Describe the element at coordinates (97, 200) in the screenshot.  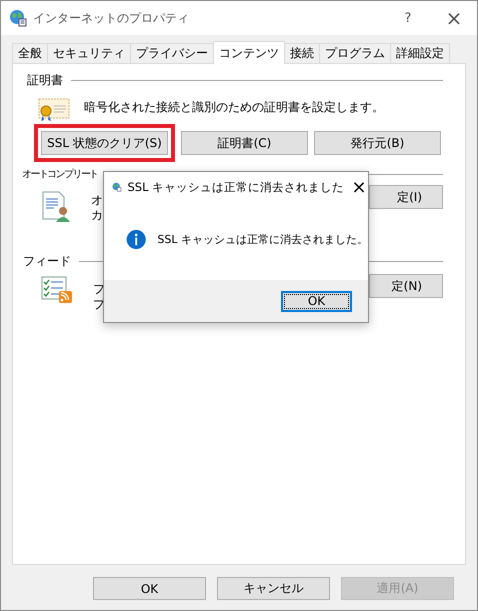
I see `description-text: オ` at that location.